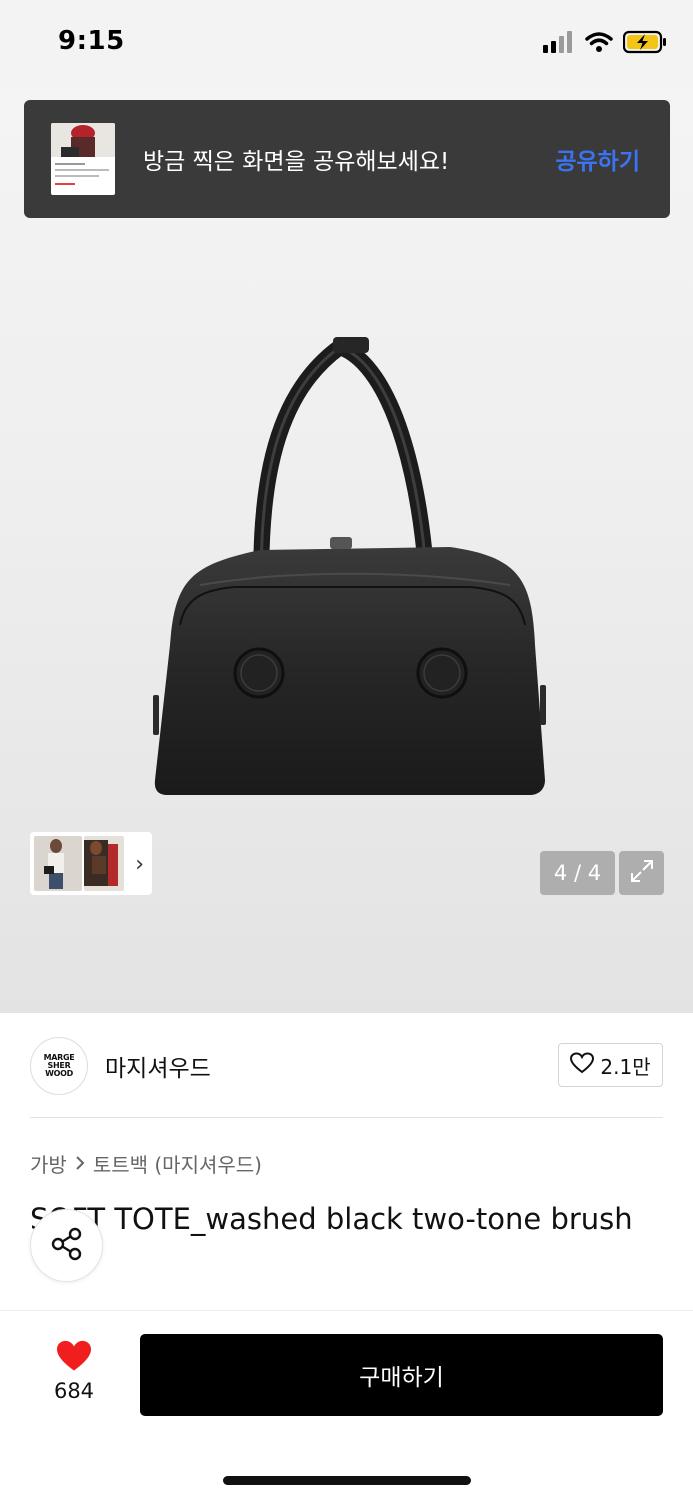  What do you see at coordinates (346, 45) in the screenshot?
I see `status-bar: 9:15` at bounding box center [346, 45].